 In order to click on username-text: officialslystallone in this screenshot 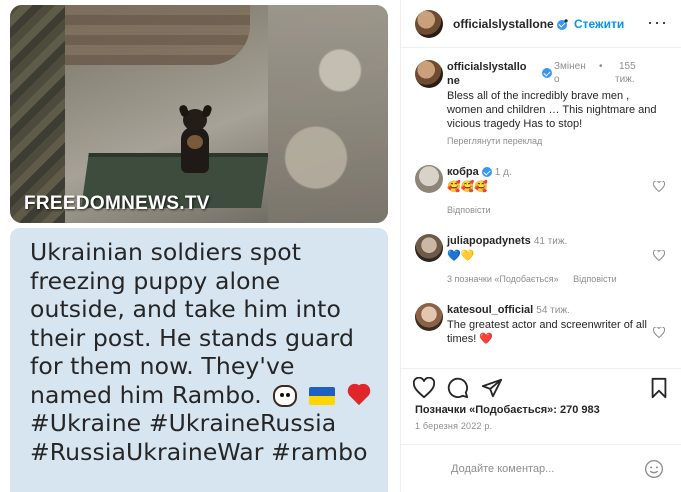, I will do `click(503, 24)`.